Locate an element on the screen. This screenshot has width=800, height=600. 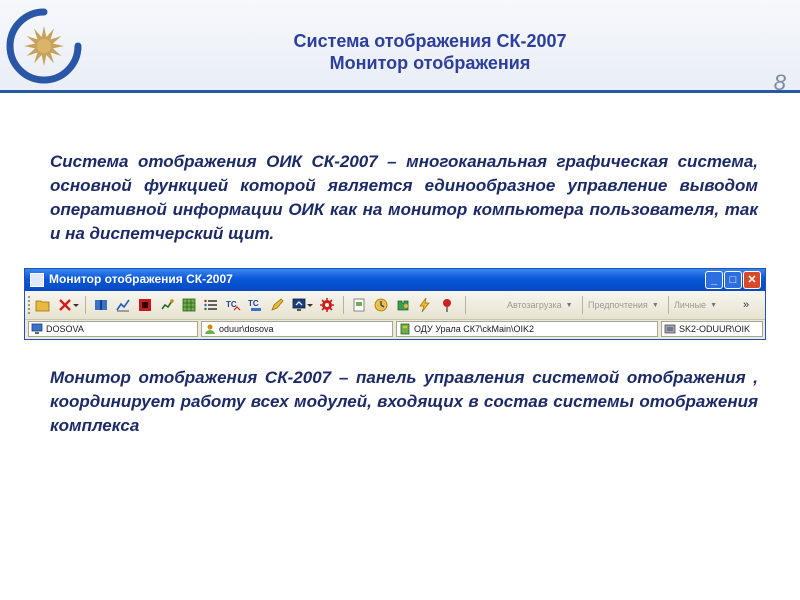
slide-subtitle: Монитор отображения is located at coordinates (430, 63).